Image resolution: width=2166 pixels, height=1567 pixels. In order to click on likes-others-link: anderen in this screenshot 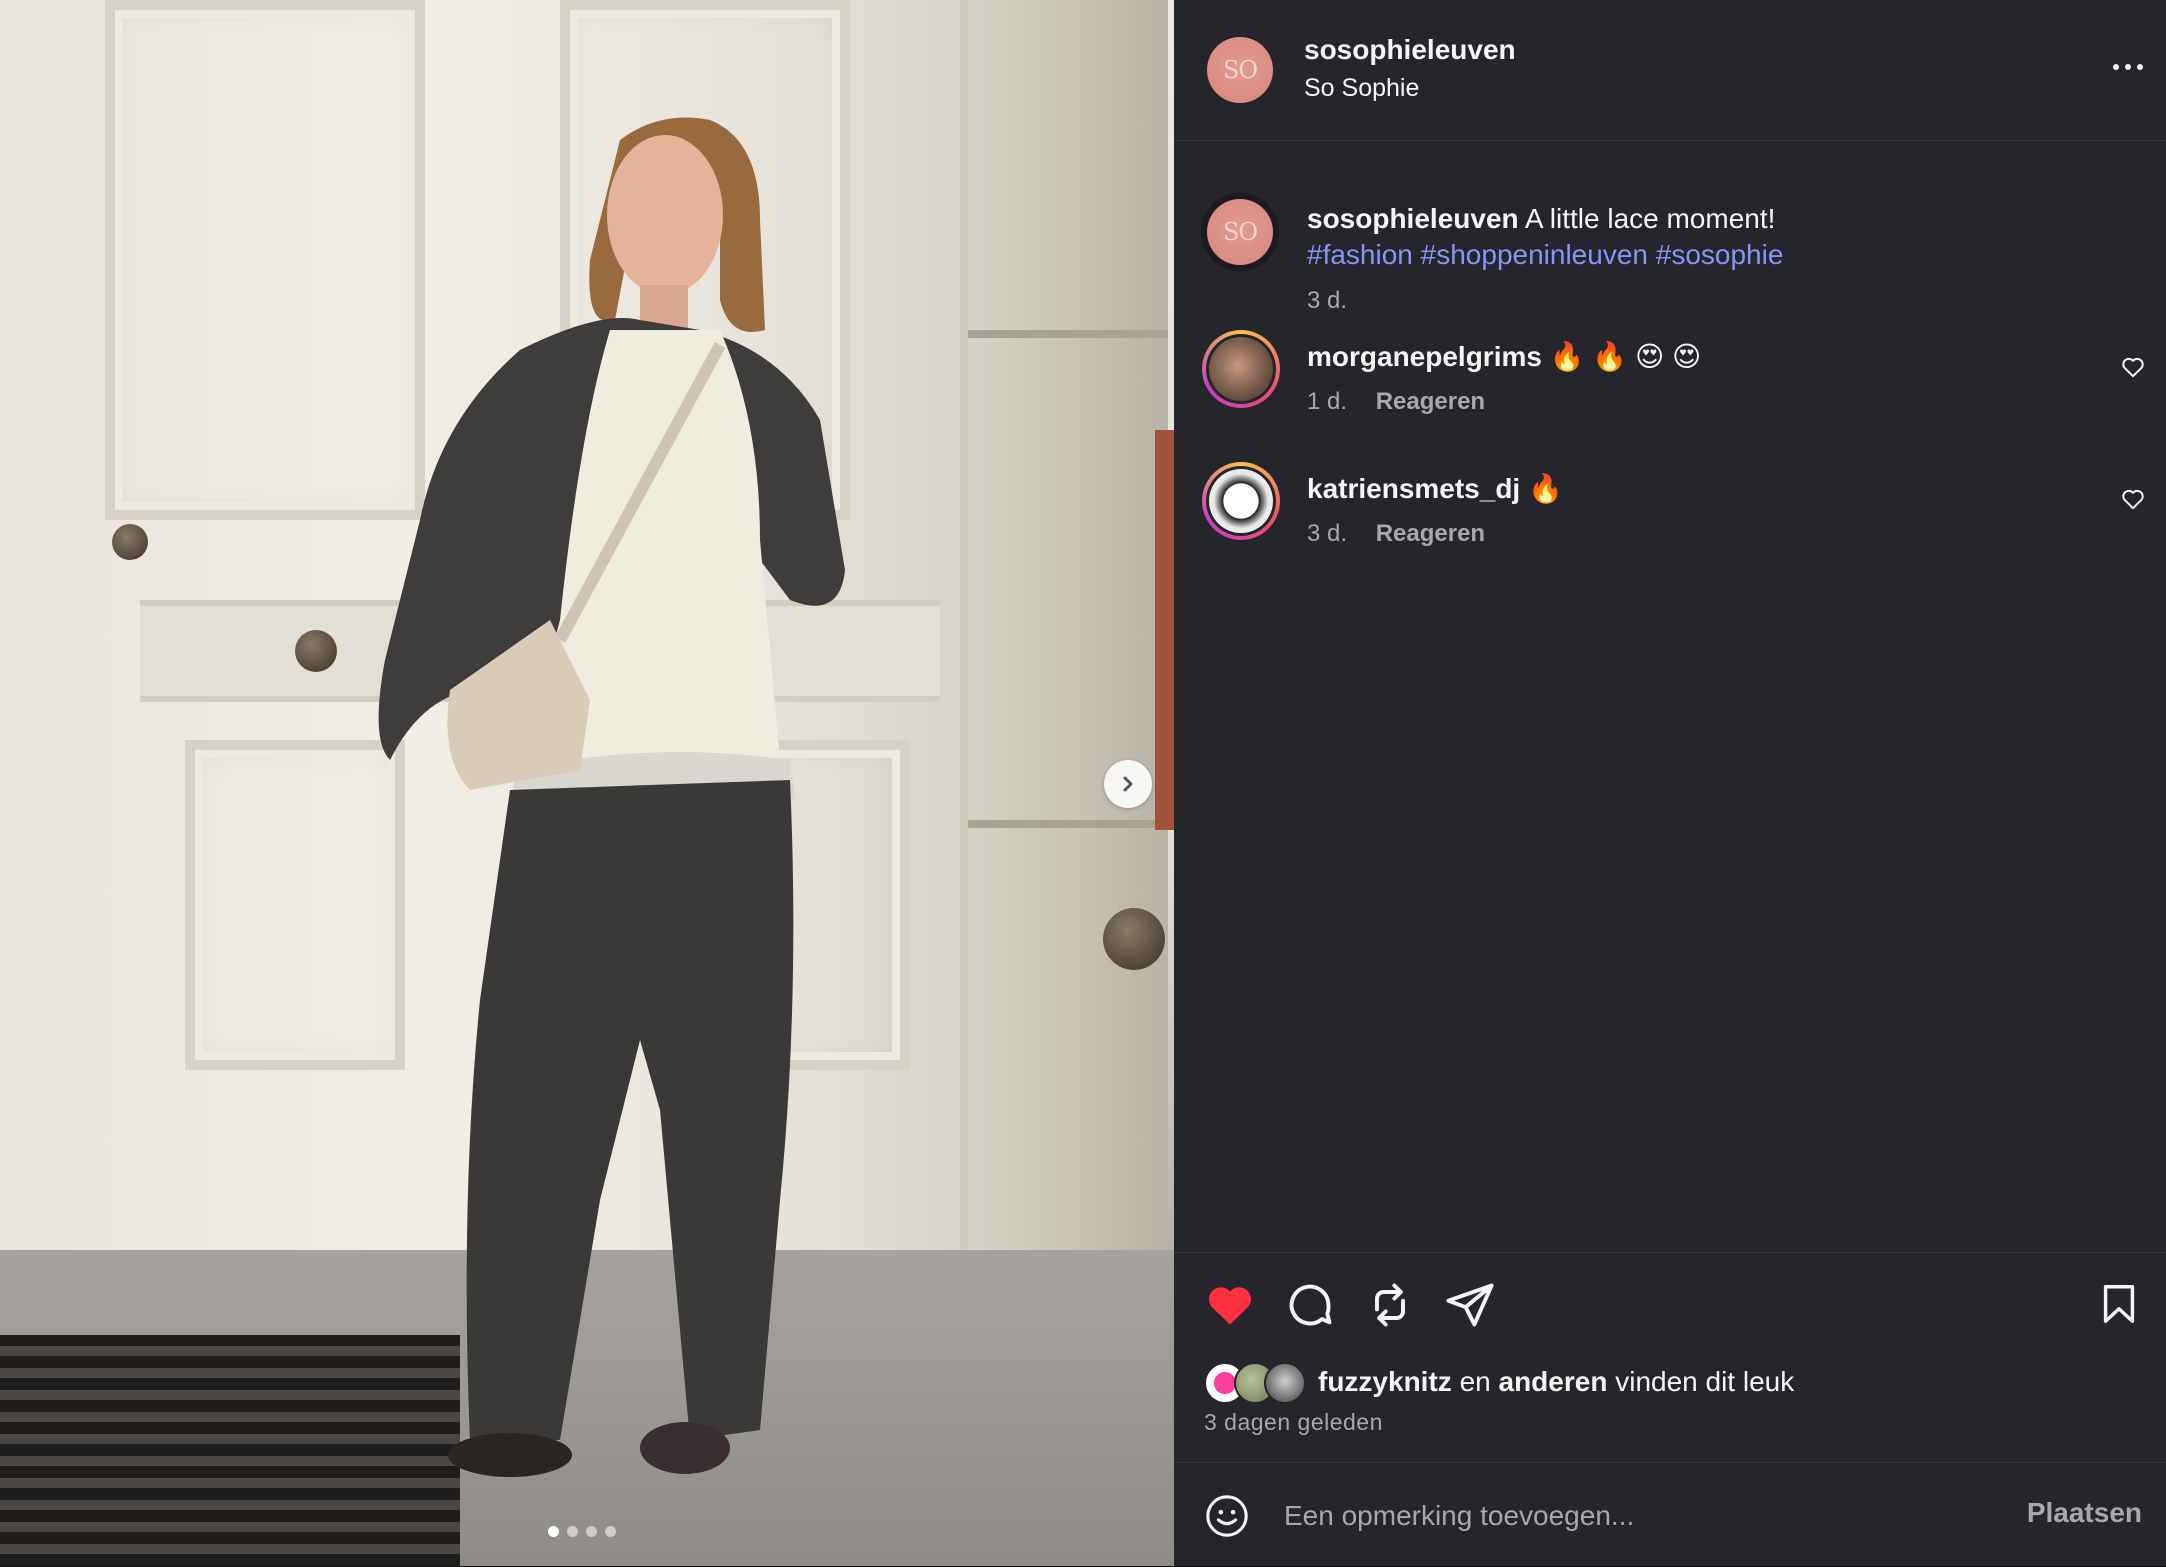, I will do `click(1553, 1381)`.